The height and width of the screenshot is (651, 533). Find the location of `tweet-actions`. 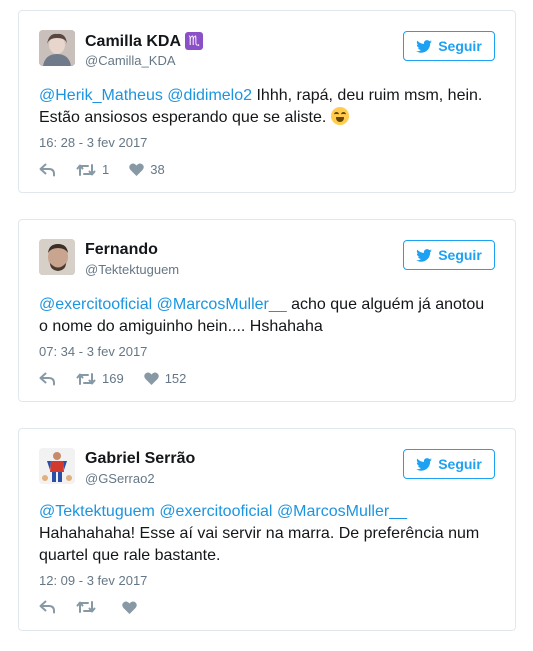

tweet-actions is located at coordinates (101, 607).